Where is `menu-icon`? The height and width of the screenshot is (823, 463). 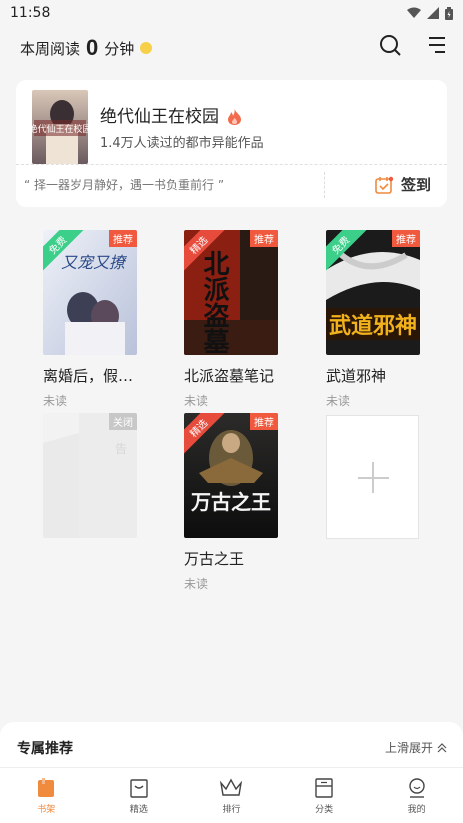
menu-icon is located at coordinates (437, 45).